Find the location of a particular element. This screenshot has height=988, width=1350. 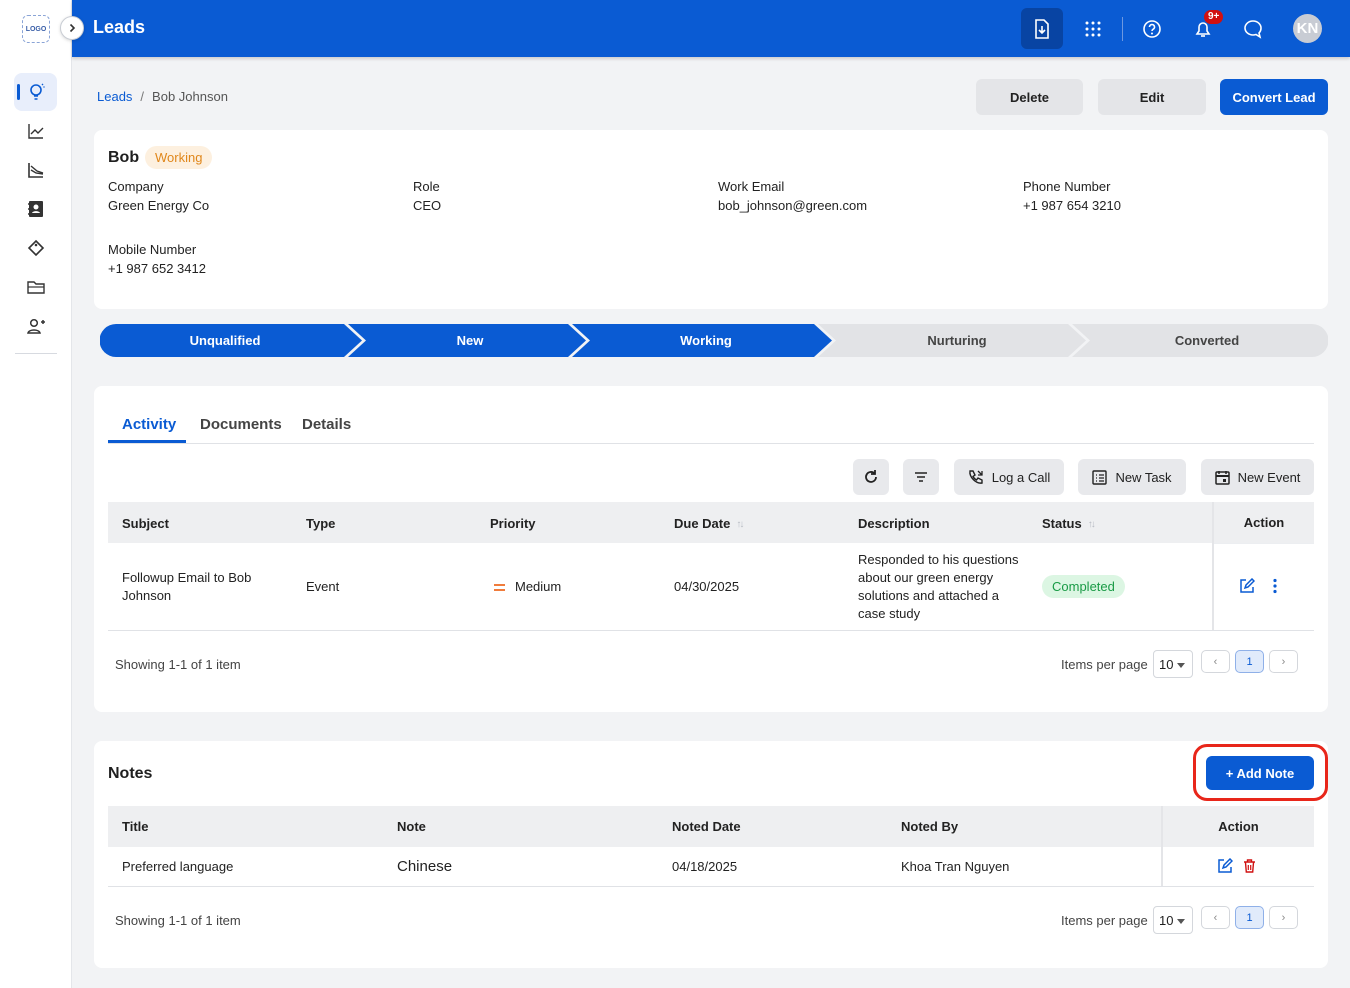

caret-down-icon is located at coordinates (1181, 921).